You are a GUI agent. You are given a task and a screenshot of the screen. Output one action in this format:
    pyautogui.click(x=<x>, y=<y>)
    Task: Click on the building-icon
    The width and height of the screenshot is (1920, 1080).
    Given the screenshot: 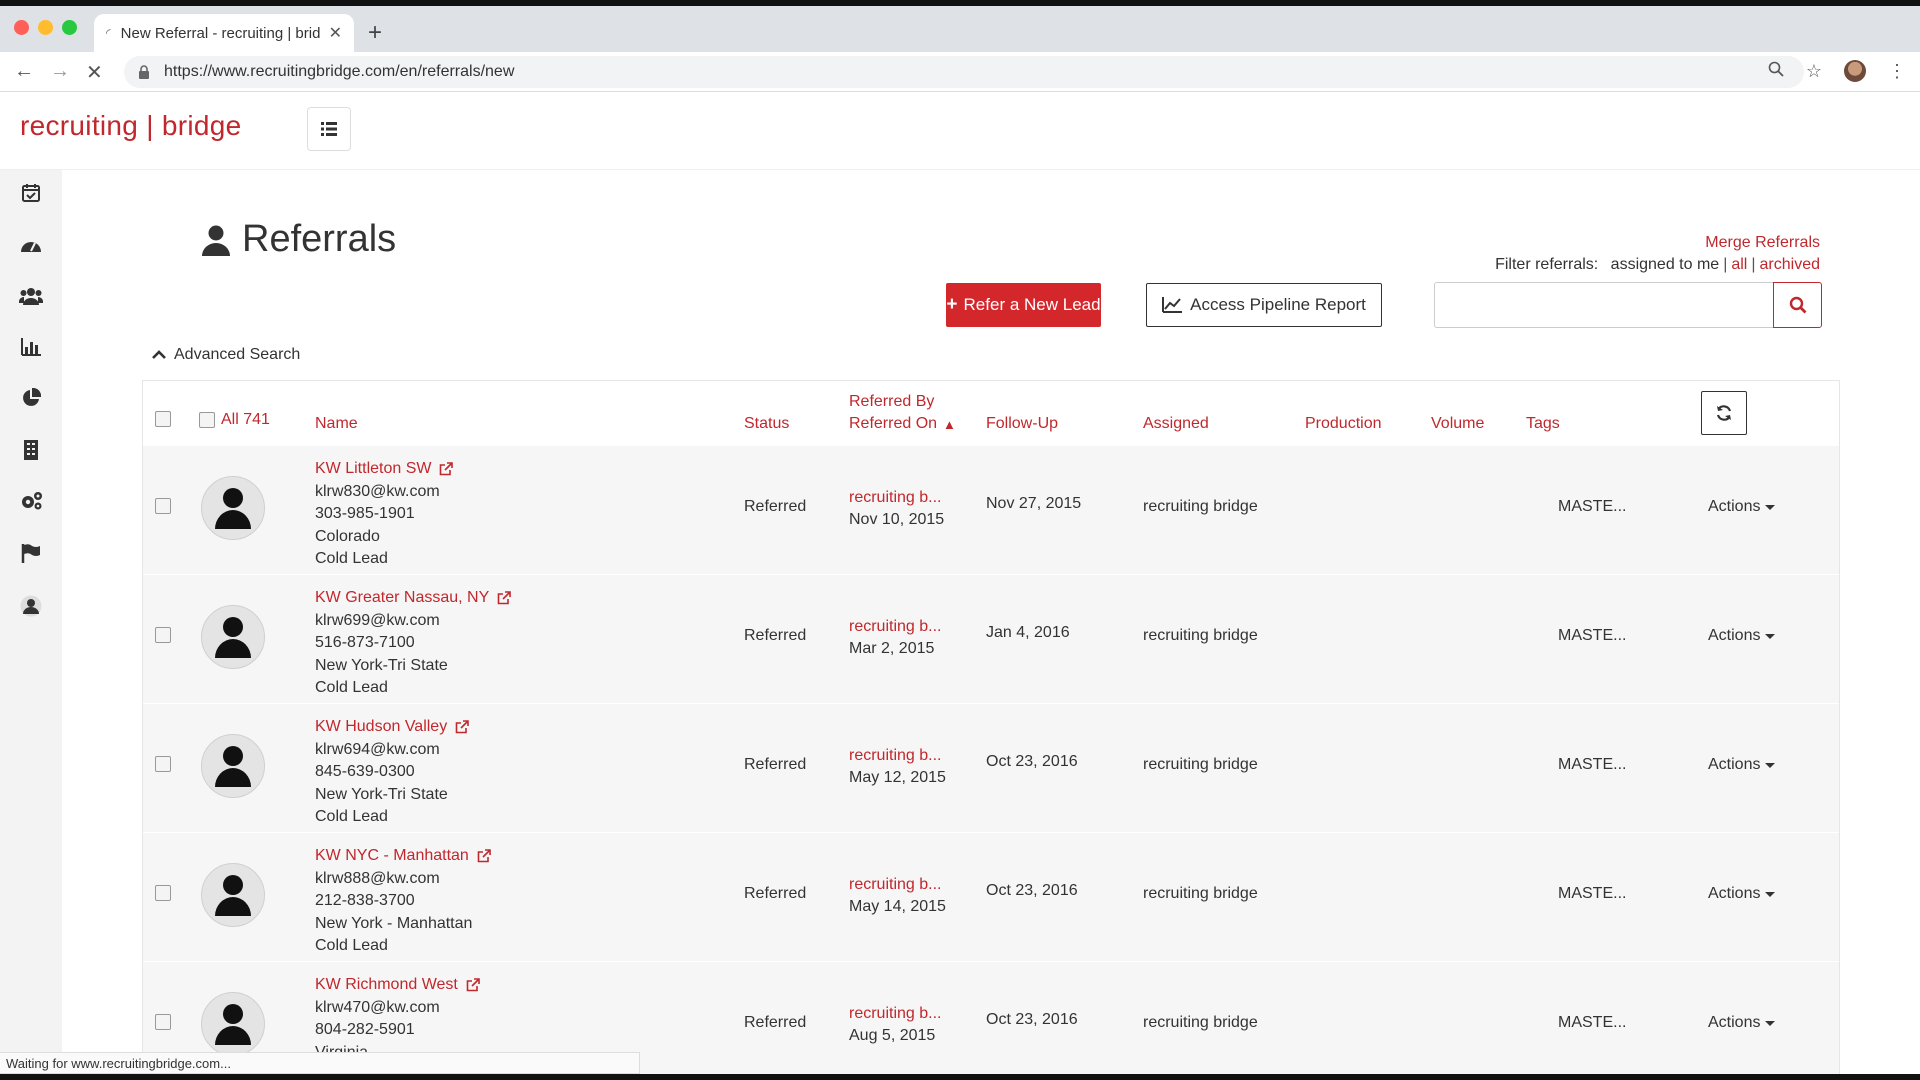 What is the action you would take?
    pyautogui.click(x=31, y=450)
    